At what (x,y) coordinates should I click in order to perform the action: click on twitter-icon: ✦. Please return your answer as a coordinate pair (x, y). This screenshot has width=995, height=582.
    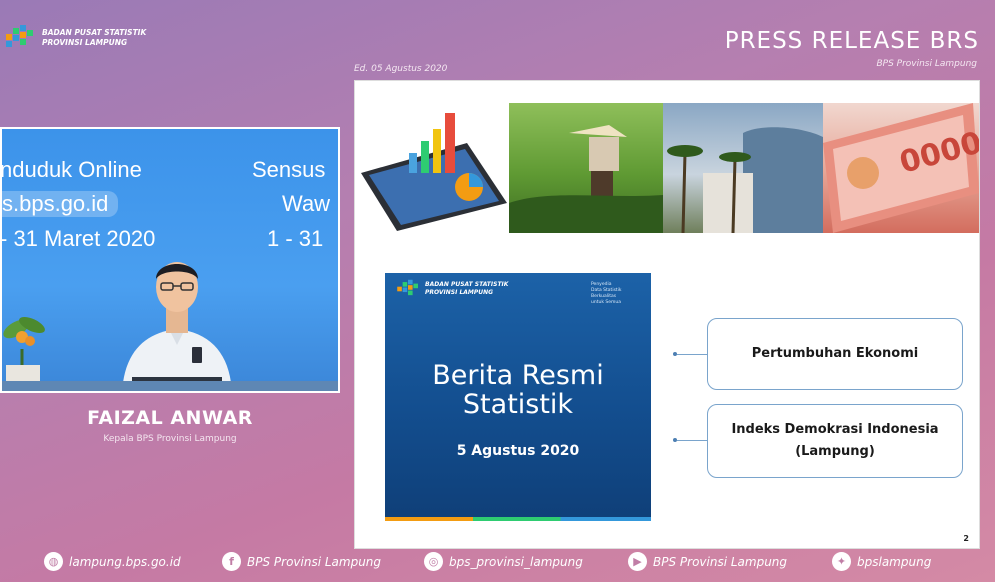
    Looking at the image, I should click on (841, 561).